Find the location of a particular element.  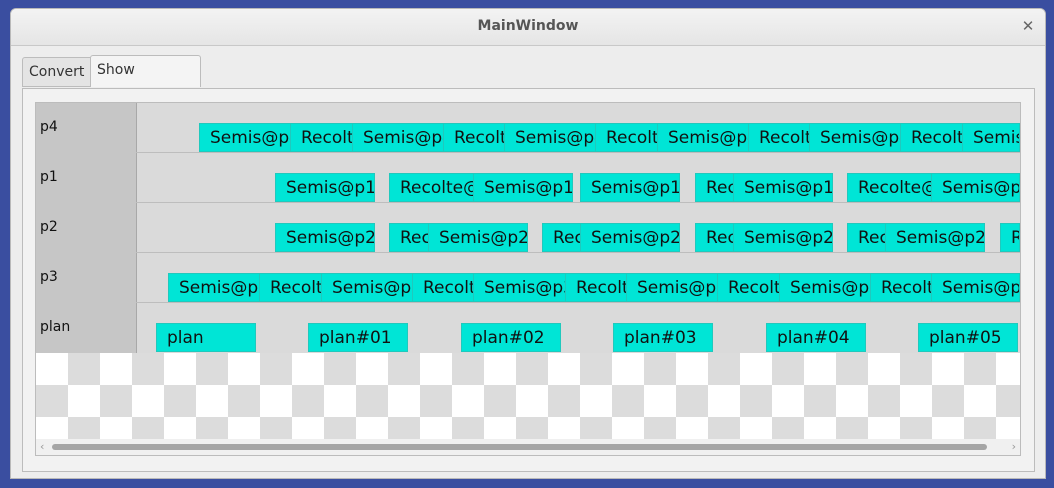

tab-convert: Convert is located at coordinates (60, 72).